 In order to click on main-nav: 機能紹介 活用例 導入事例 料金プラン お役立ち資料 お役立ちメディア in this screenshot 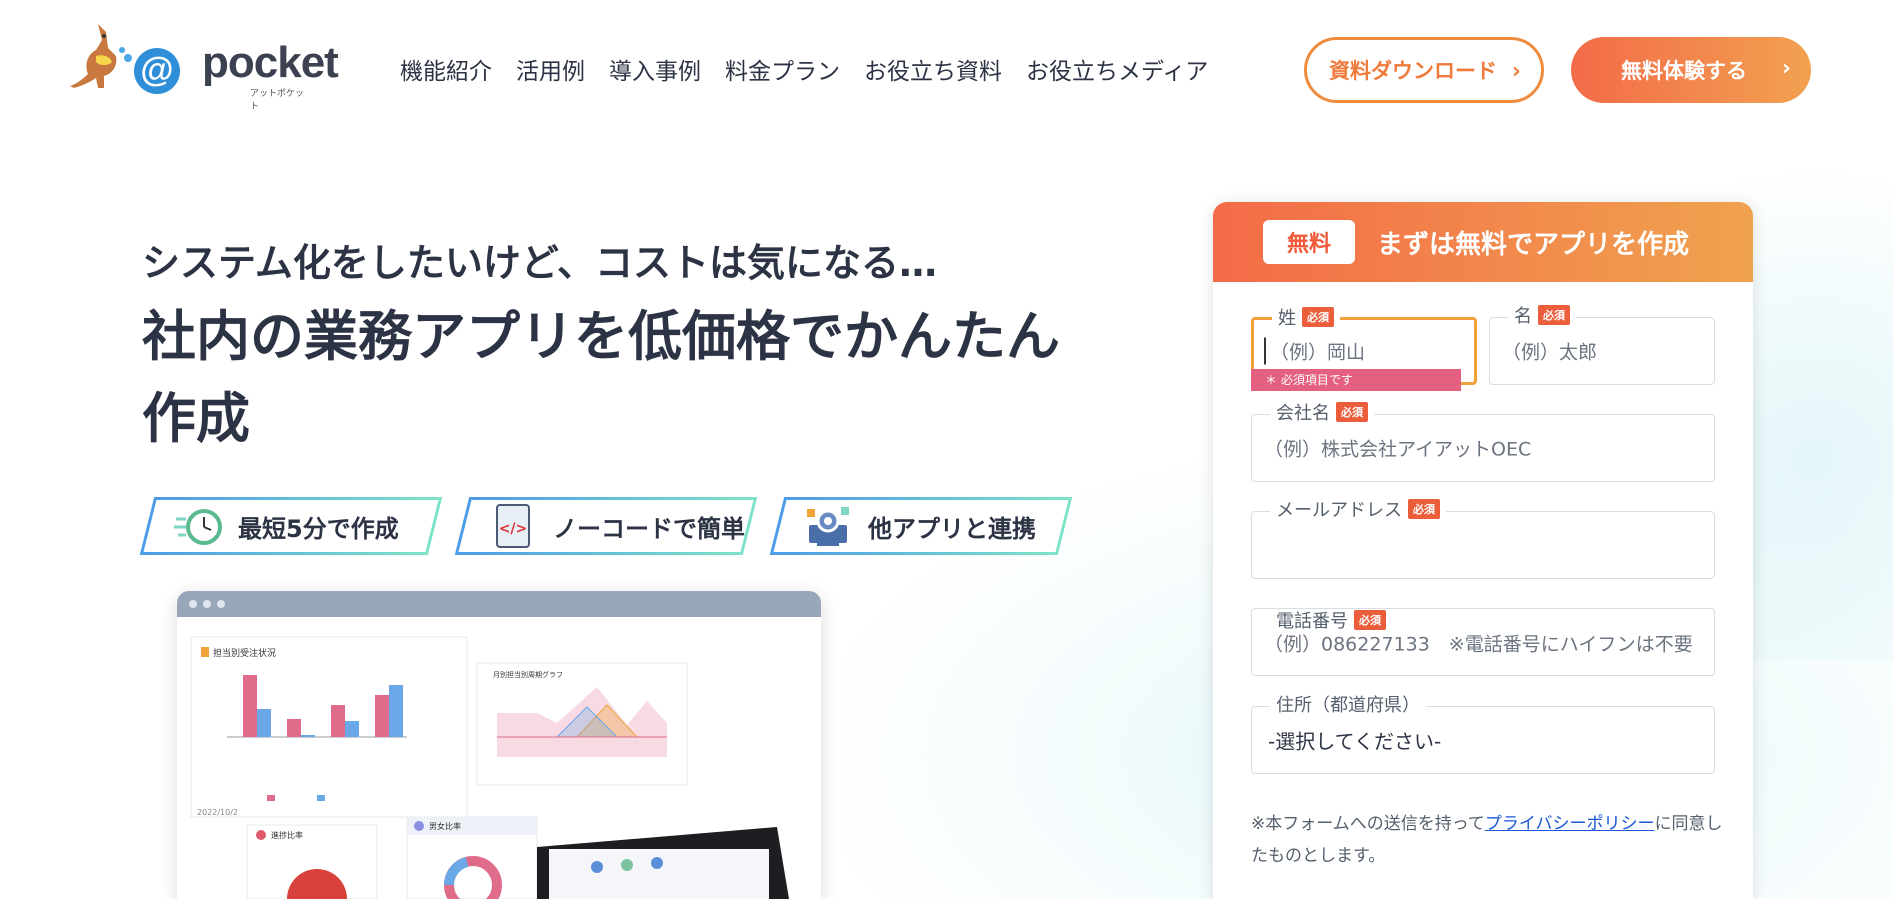, I will do `click(804, 69)`.